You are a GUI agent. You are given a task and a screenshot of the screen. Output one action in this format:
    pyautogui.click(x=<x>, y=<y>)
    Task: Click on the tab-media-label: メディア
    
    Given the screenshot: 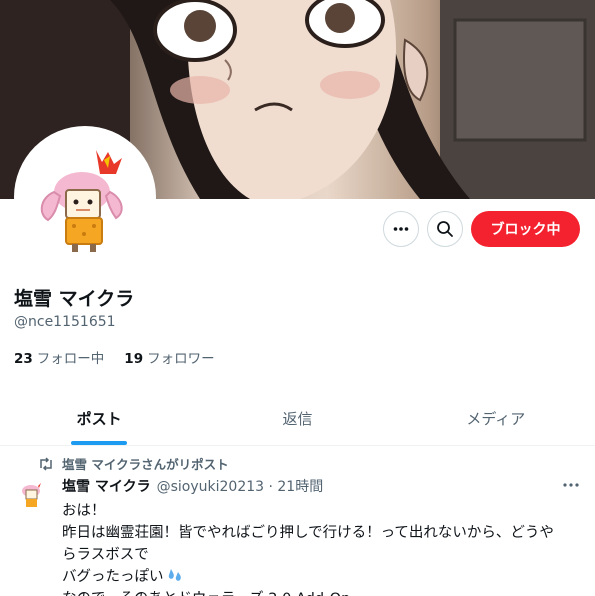 What is the action you would take?
    pyautogui.click(x=496, y=419)
    